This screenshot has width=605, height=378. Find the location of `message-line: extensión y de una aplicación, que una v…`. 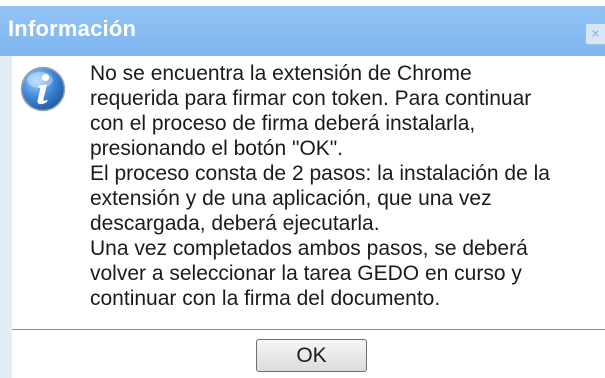

message-line: extensión y de una aplicación, que una v… is located at coordinates (291, 198).